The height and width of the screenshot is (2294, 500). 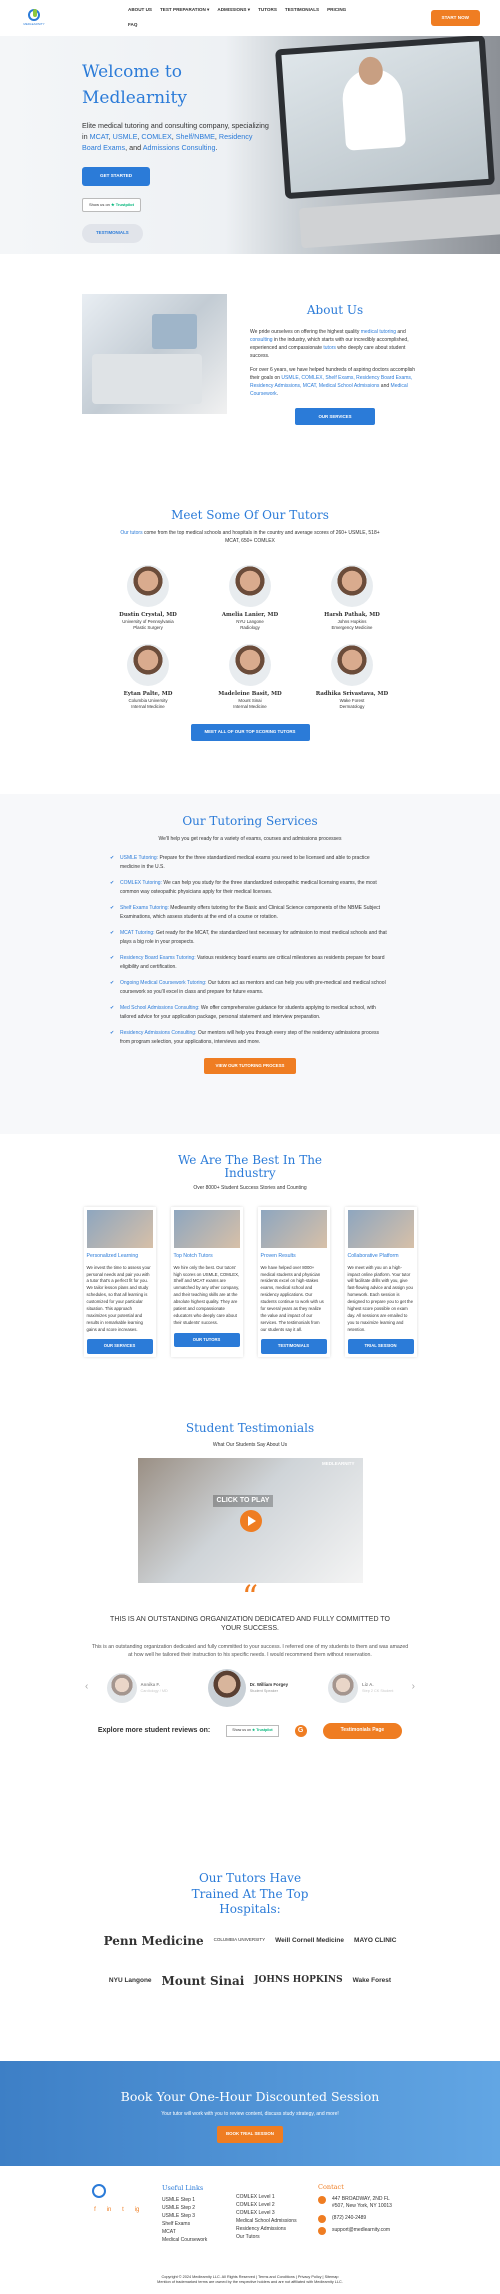 What do you see at coordinates (266, 2229) in the screenshot?
I see `footer-link: Residency Admissions` at bounding box center [266, 2229].